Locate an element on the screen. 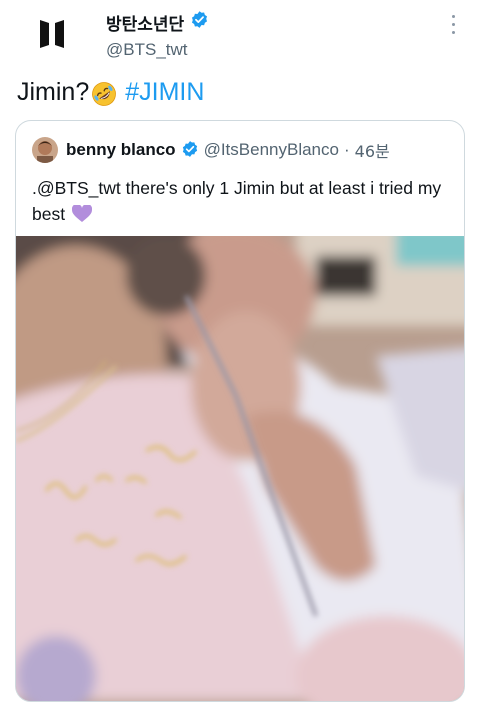  quoted-tweet-header: benny blanco @ItsBennyBlanco · 46분 is located at coordinates (211, 150).